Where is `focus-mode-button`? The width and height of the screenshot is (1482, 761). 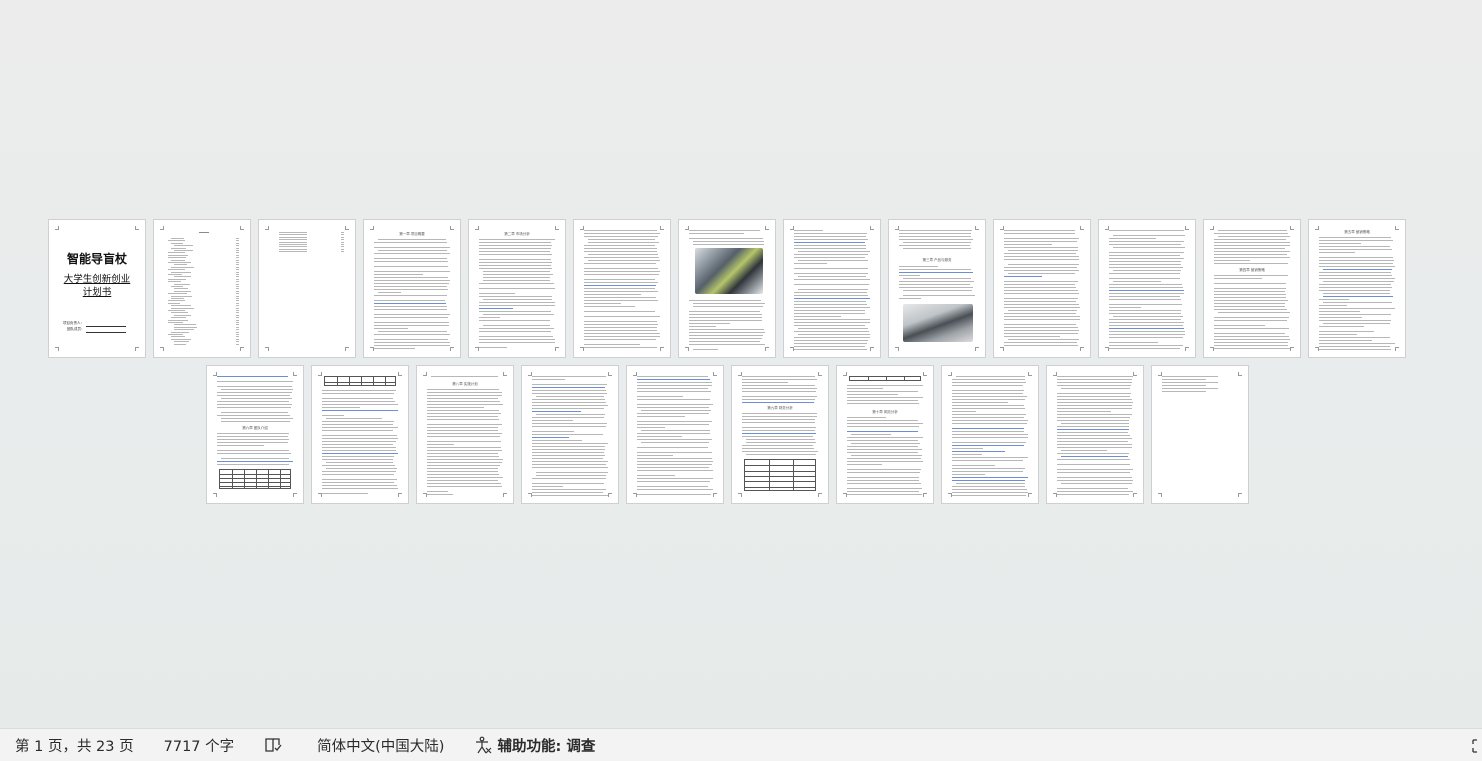 focus-mode-button is located at coordinates (1475, 745).